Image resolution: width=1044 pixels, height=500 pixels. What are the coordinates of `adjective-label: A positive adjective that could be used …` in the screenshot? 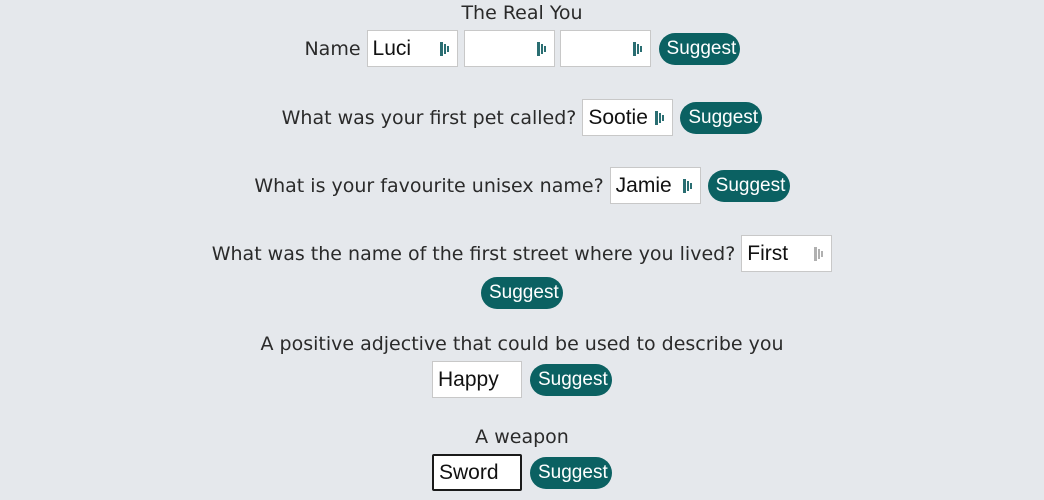 It's located at (522, 344).